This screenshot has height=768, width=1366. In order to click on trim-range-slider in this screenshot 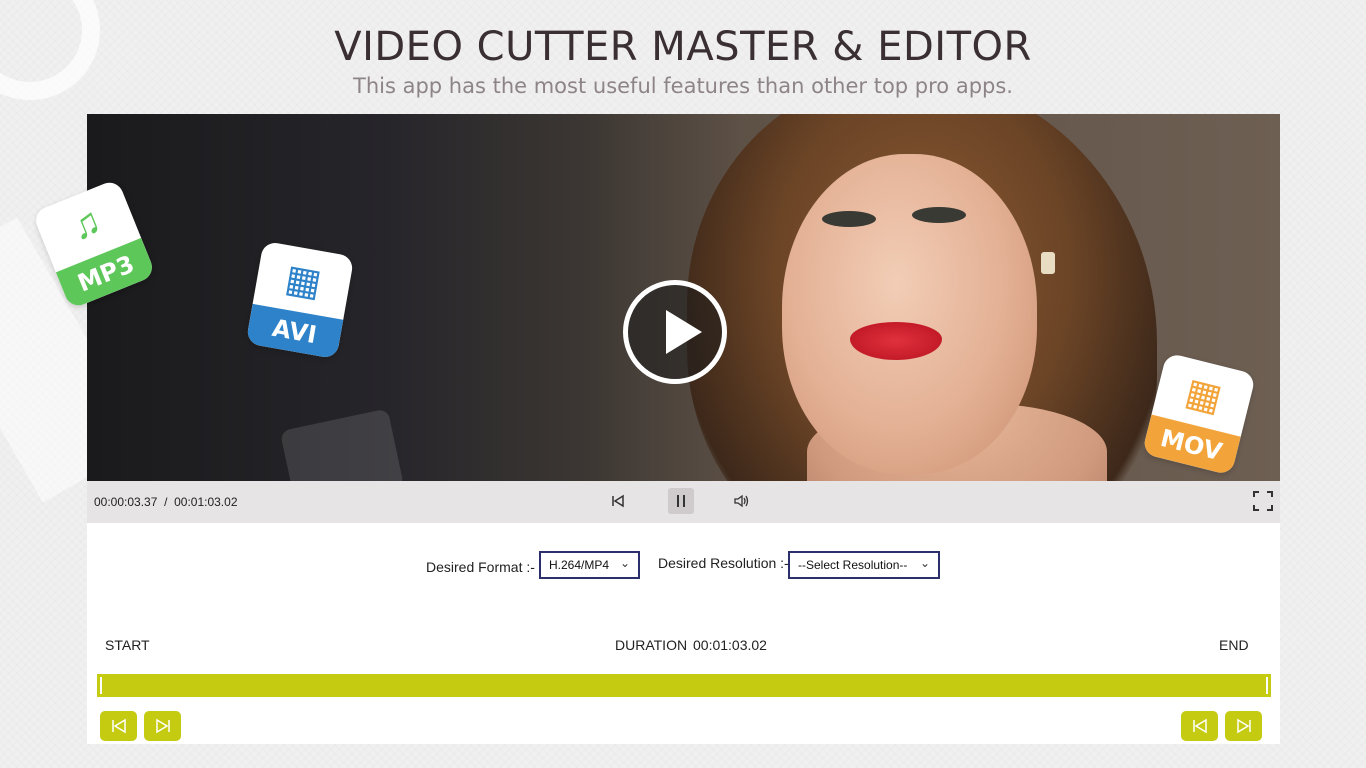, I will do `click(684, 685)`.